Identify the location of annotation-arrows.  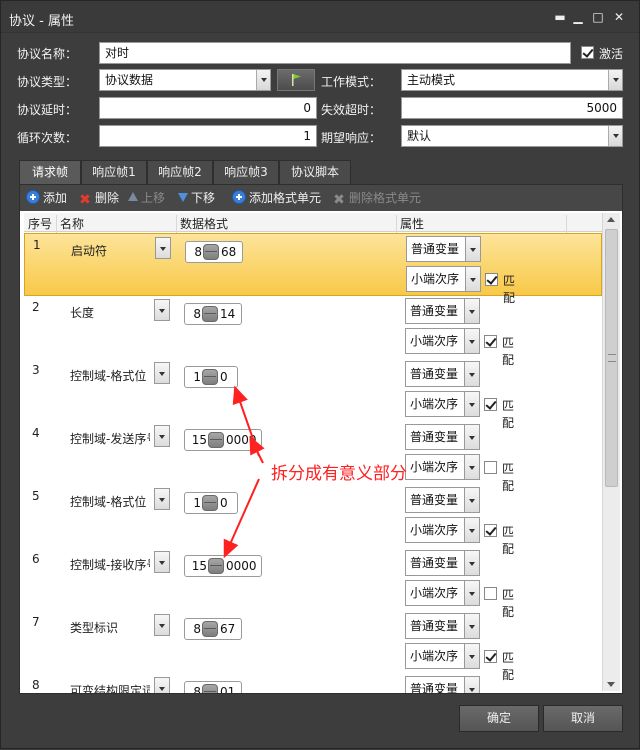
(244, 472).